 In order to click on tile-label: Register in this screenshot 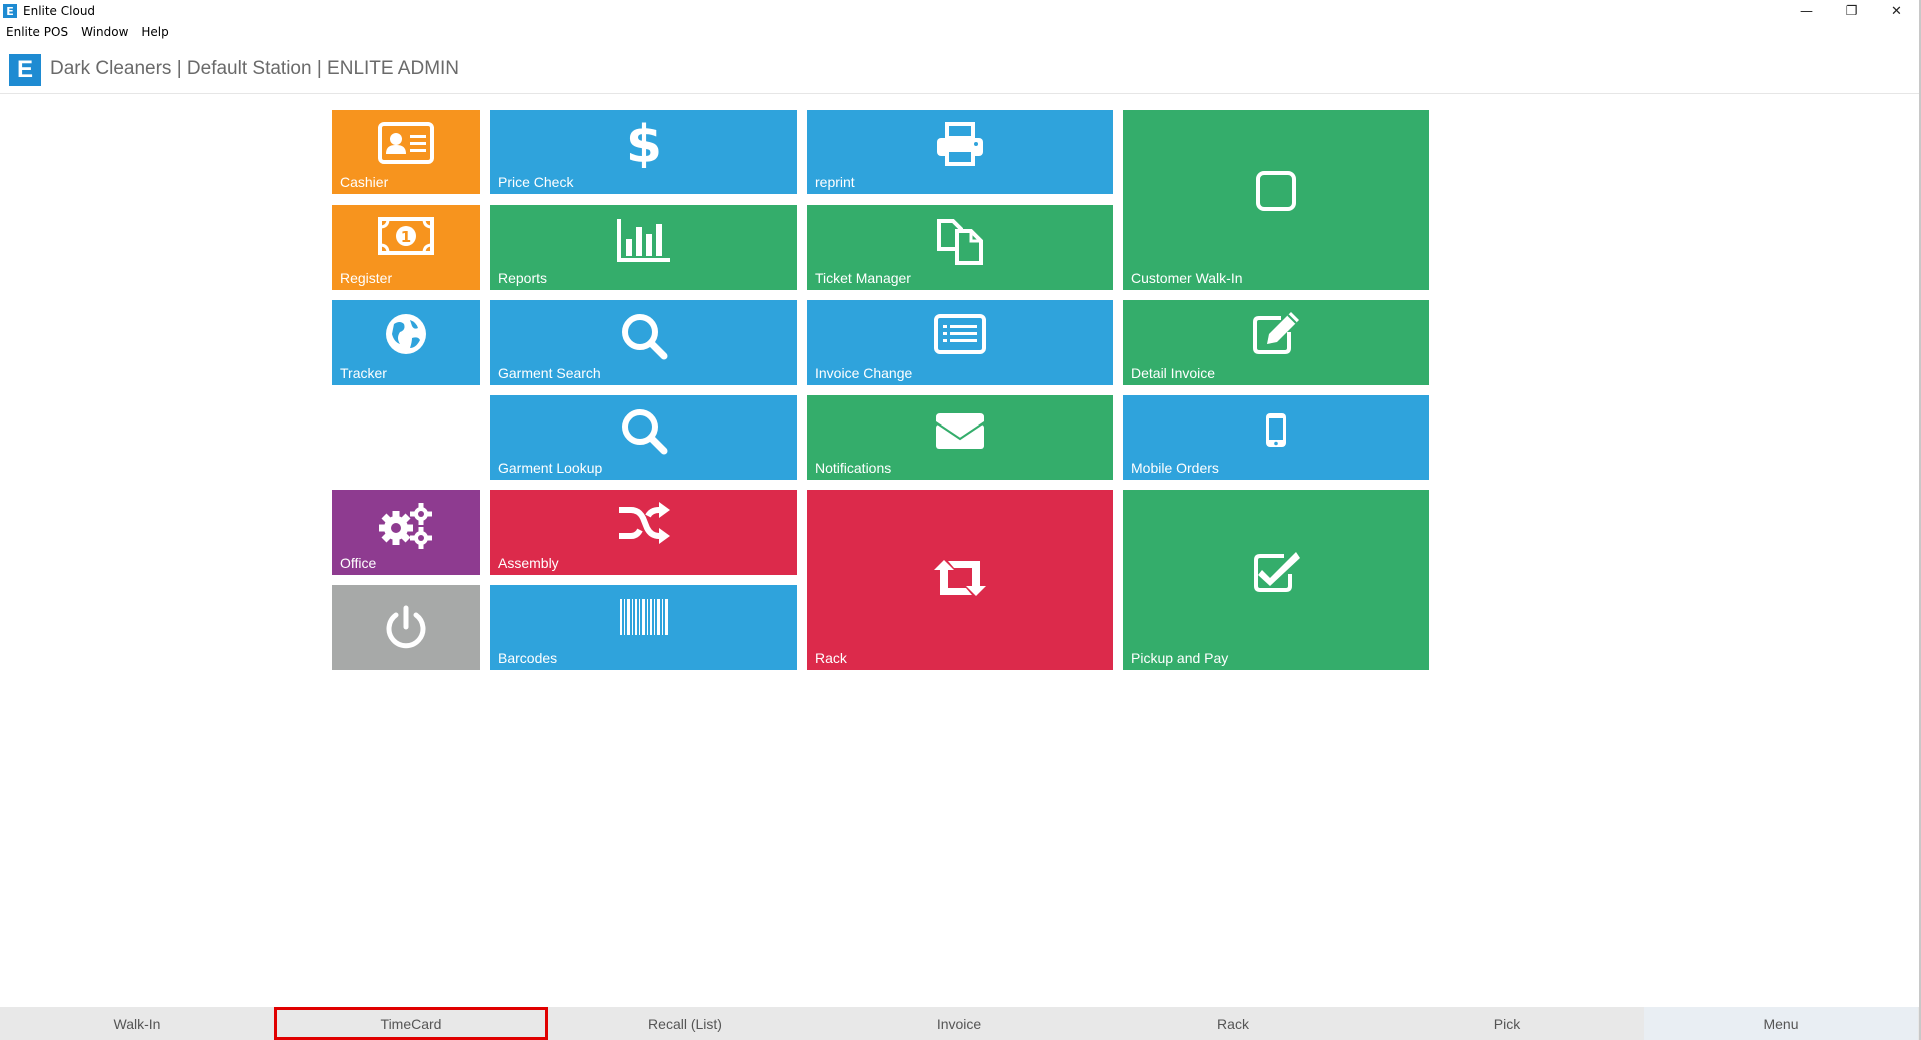, I will do `click(366, 278)`.